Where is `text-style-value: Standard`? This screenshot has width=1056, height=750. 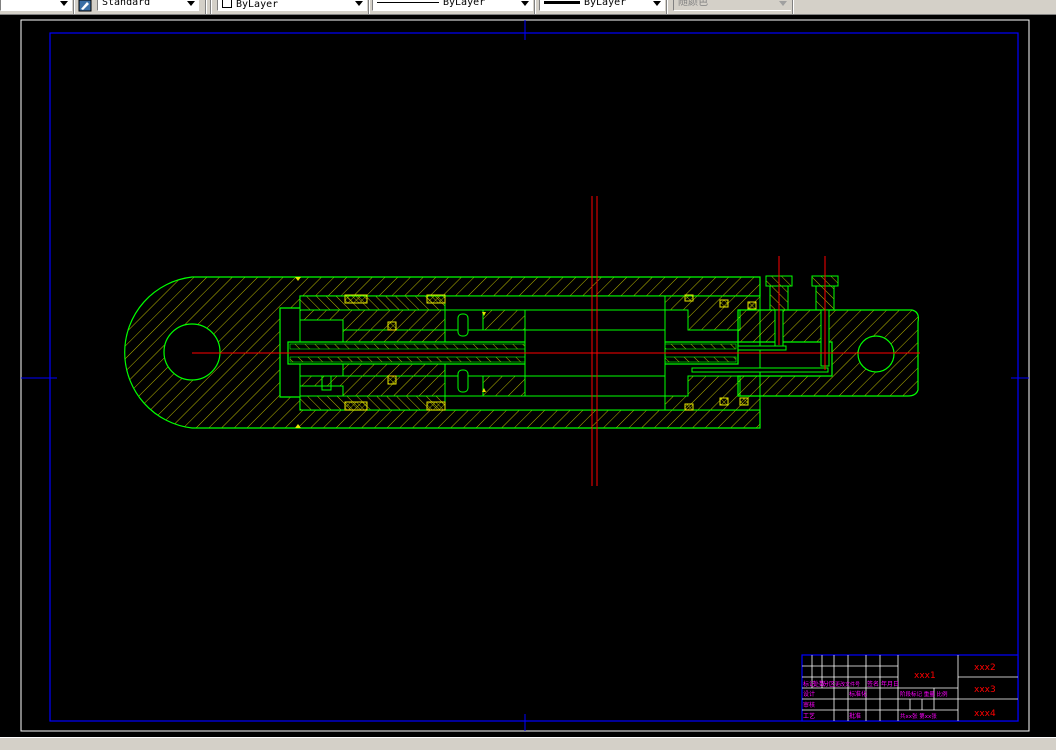
text-style-value: Standard is located at coordinates (126, 4).